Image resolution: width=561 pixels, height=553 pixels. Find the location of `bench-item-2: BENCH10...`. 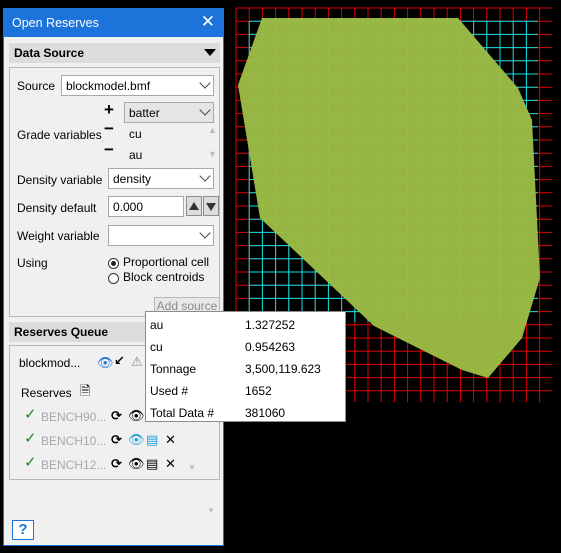

bench-item-2: BENCH10... is located at coordinates (73, 441).